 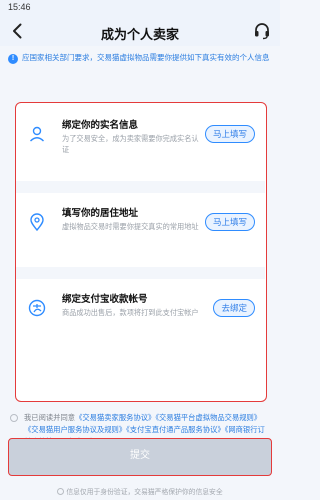 What do you see at coordinates (61, 491) in the screenshot?
I see `shield-icon` at bounding box center [61, 491].